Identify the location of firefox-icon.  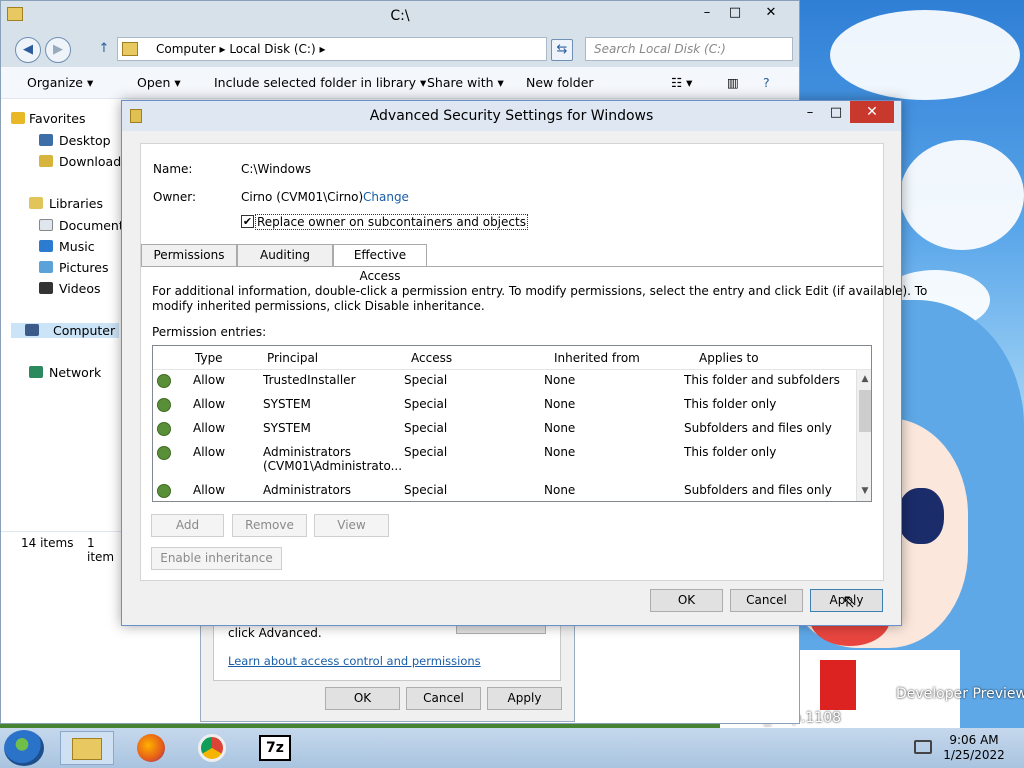
(151, 748).